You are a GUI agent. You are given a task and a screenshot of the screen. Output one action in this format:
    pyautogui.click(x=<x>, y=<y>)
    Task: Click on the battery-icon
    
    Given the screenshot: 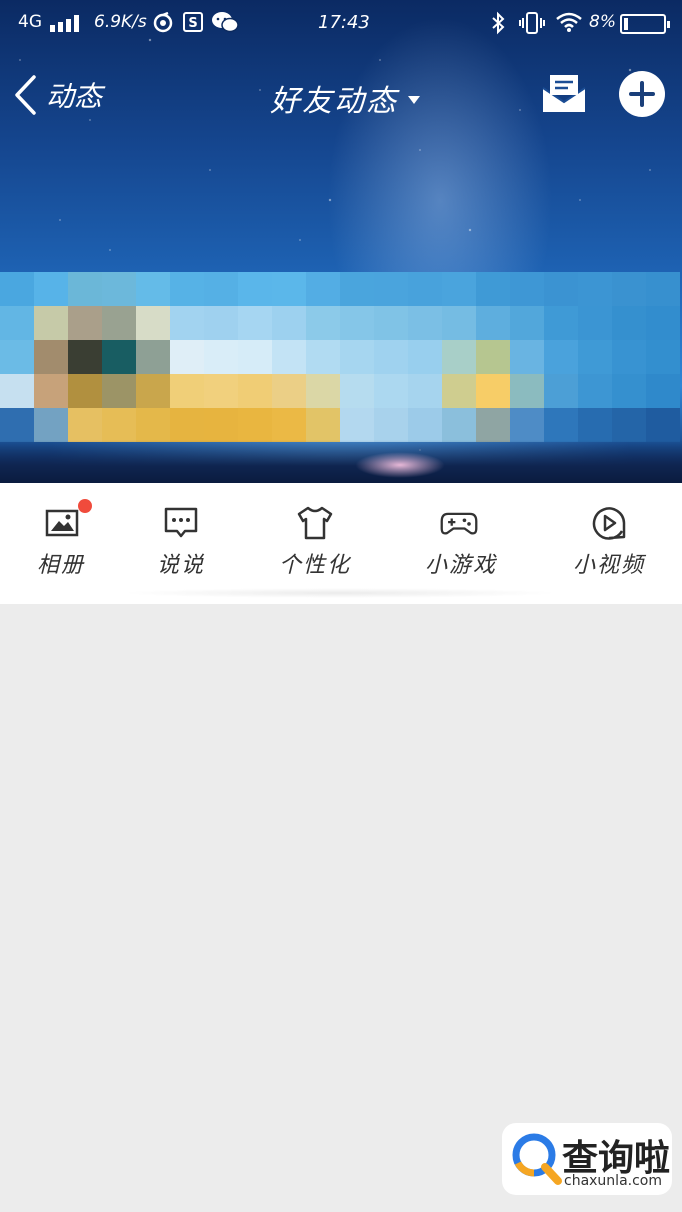 What is the action you would take?
    pyautogui.click(x=645, y=24)
    